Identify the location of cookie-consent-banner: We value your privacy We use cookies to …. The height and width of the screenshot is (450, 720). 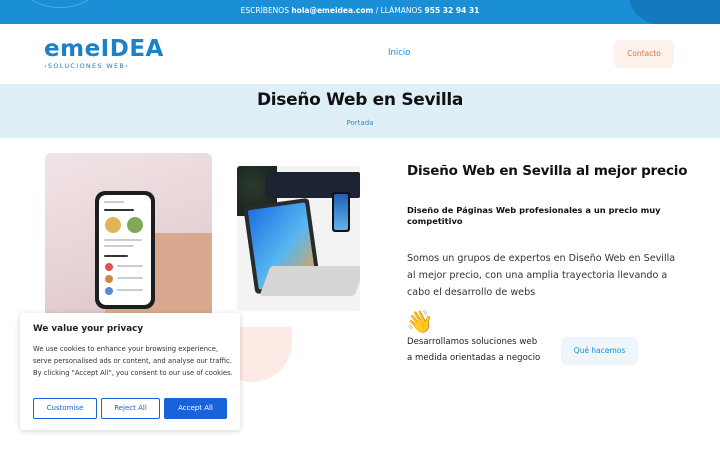
(130, 371).